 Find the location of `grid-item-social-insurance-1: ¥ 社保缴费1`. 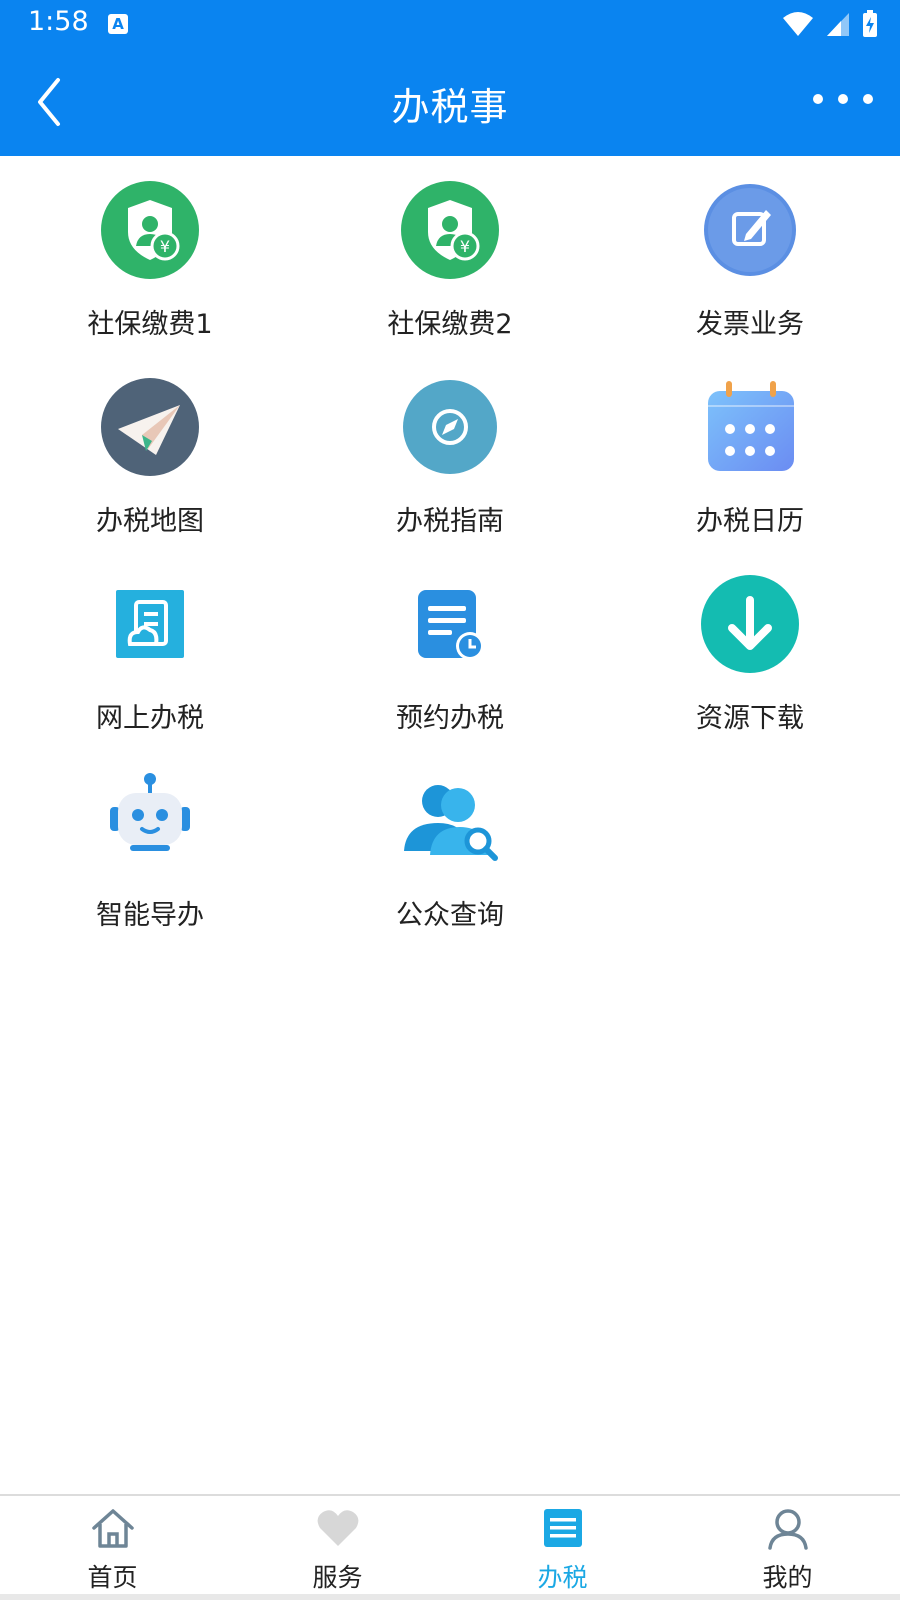

grid-item-social-insurance-1: ¥ 社保缴费1 is located at coordinates (150, 256).